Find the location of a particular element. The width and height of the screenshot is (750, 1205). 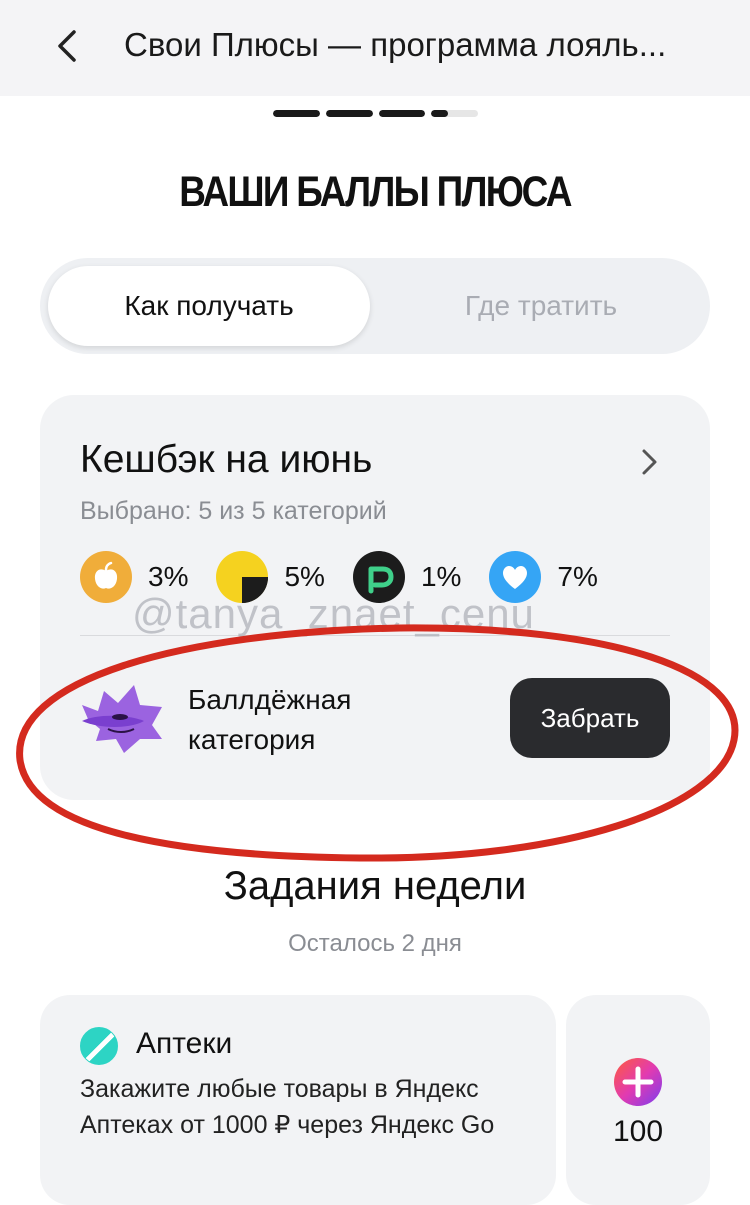

tab-how-to-earn: Как получать is located at coordinates (209, 306).